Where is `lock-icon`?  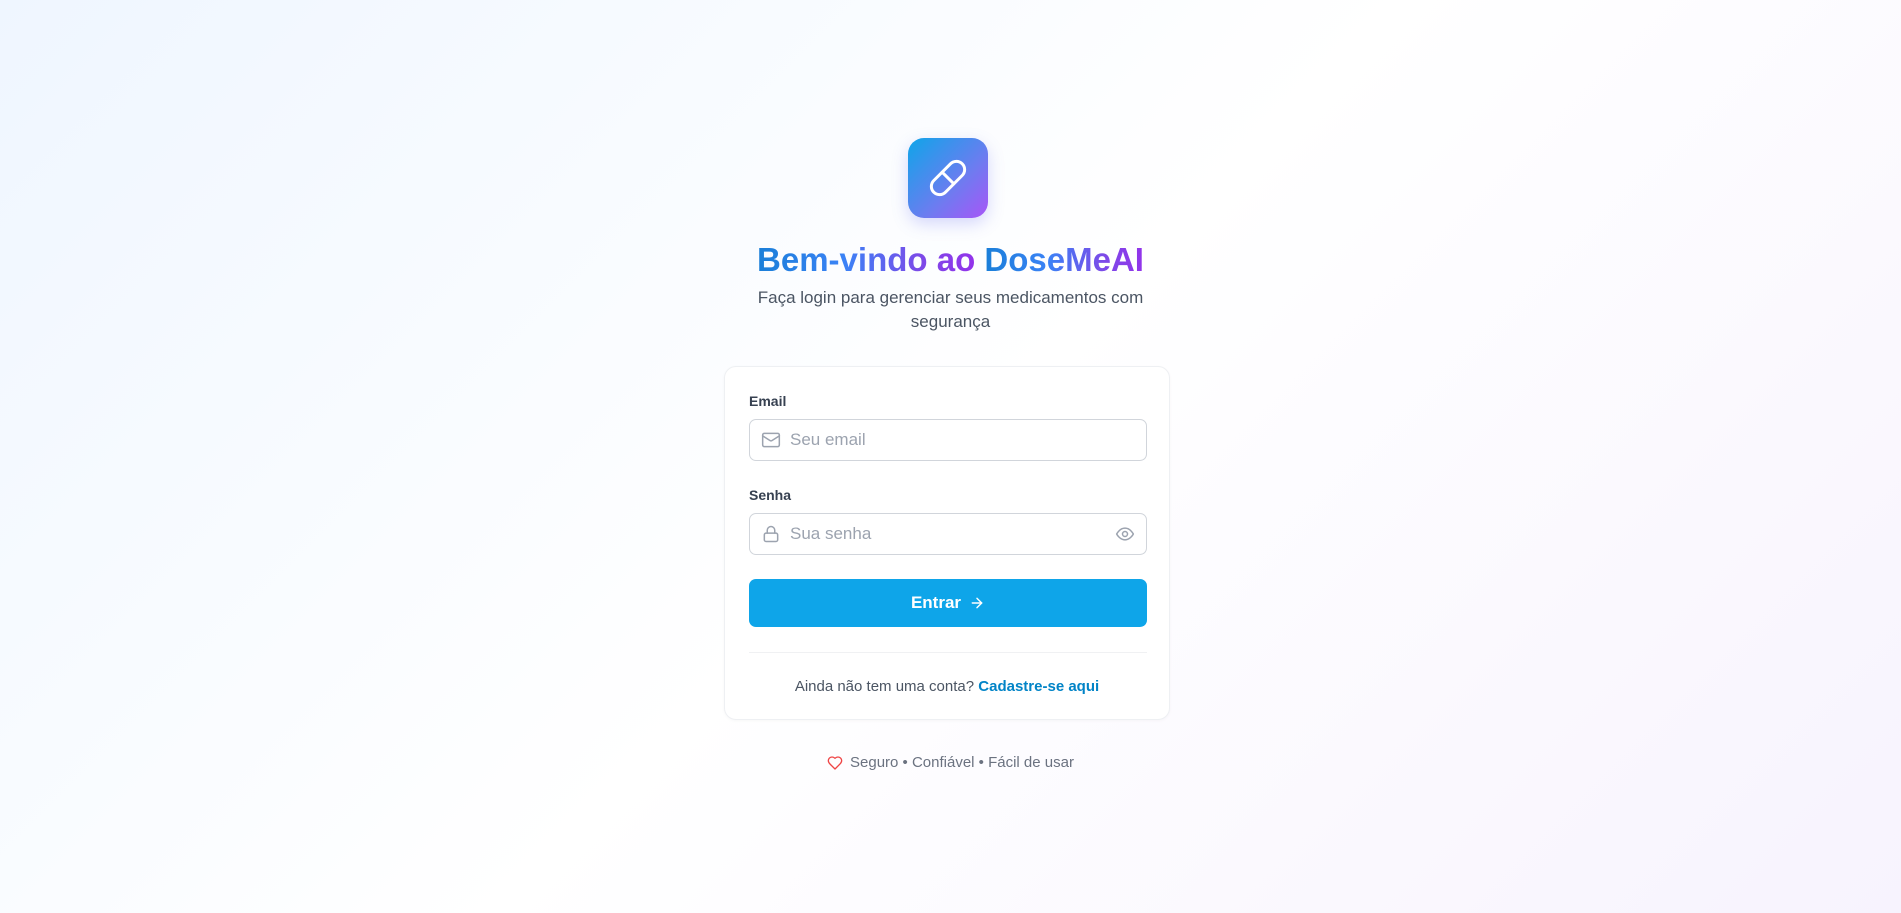 lock-icon is located at coordinates (771, 534).